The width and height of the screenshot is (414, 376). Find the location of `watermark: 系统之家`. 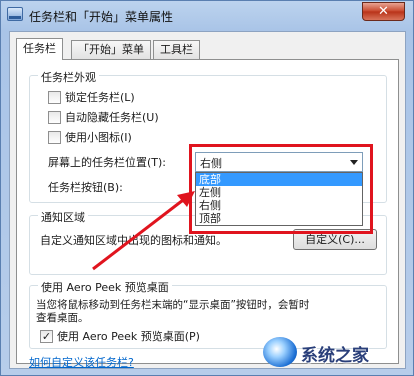

watermark: 系统之家 is located at coordinates (337, 353).